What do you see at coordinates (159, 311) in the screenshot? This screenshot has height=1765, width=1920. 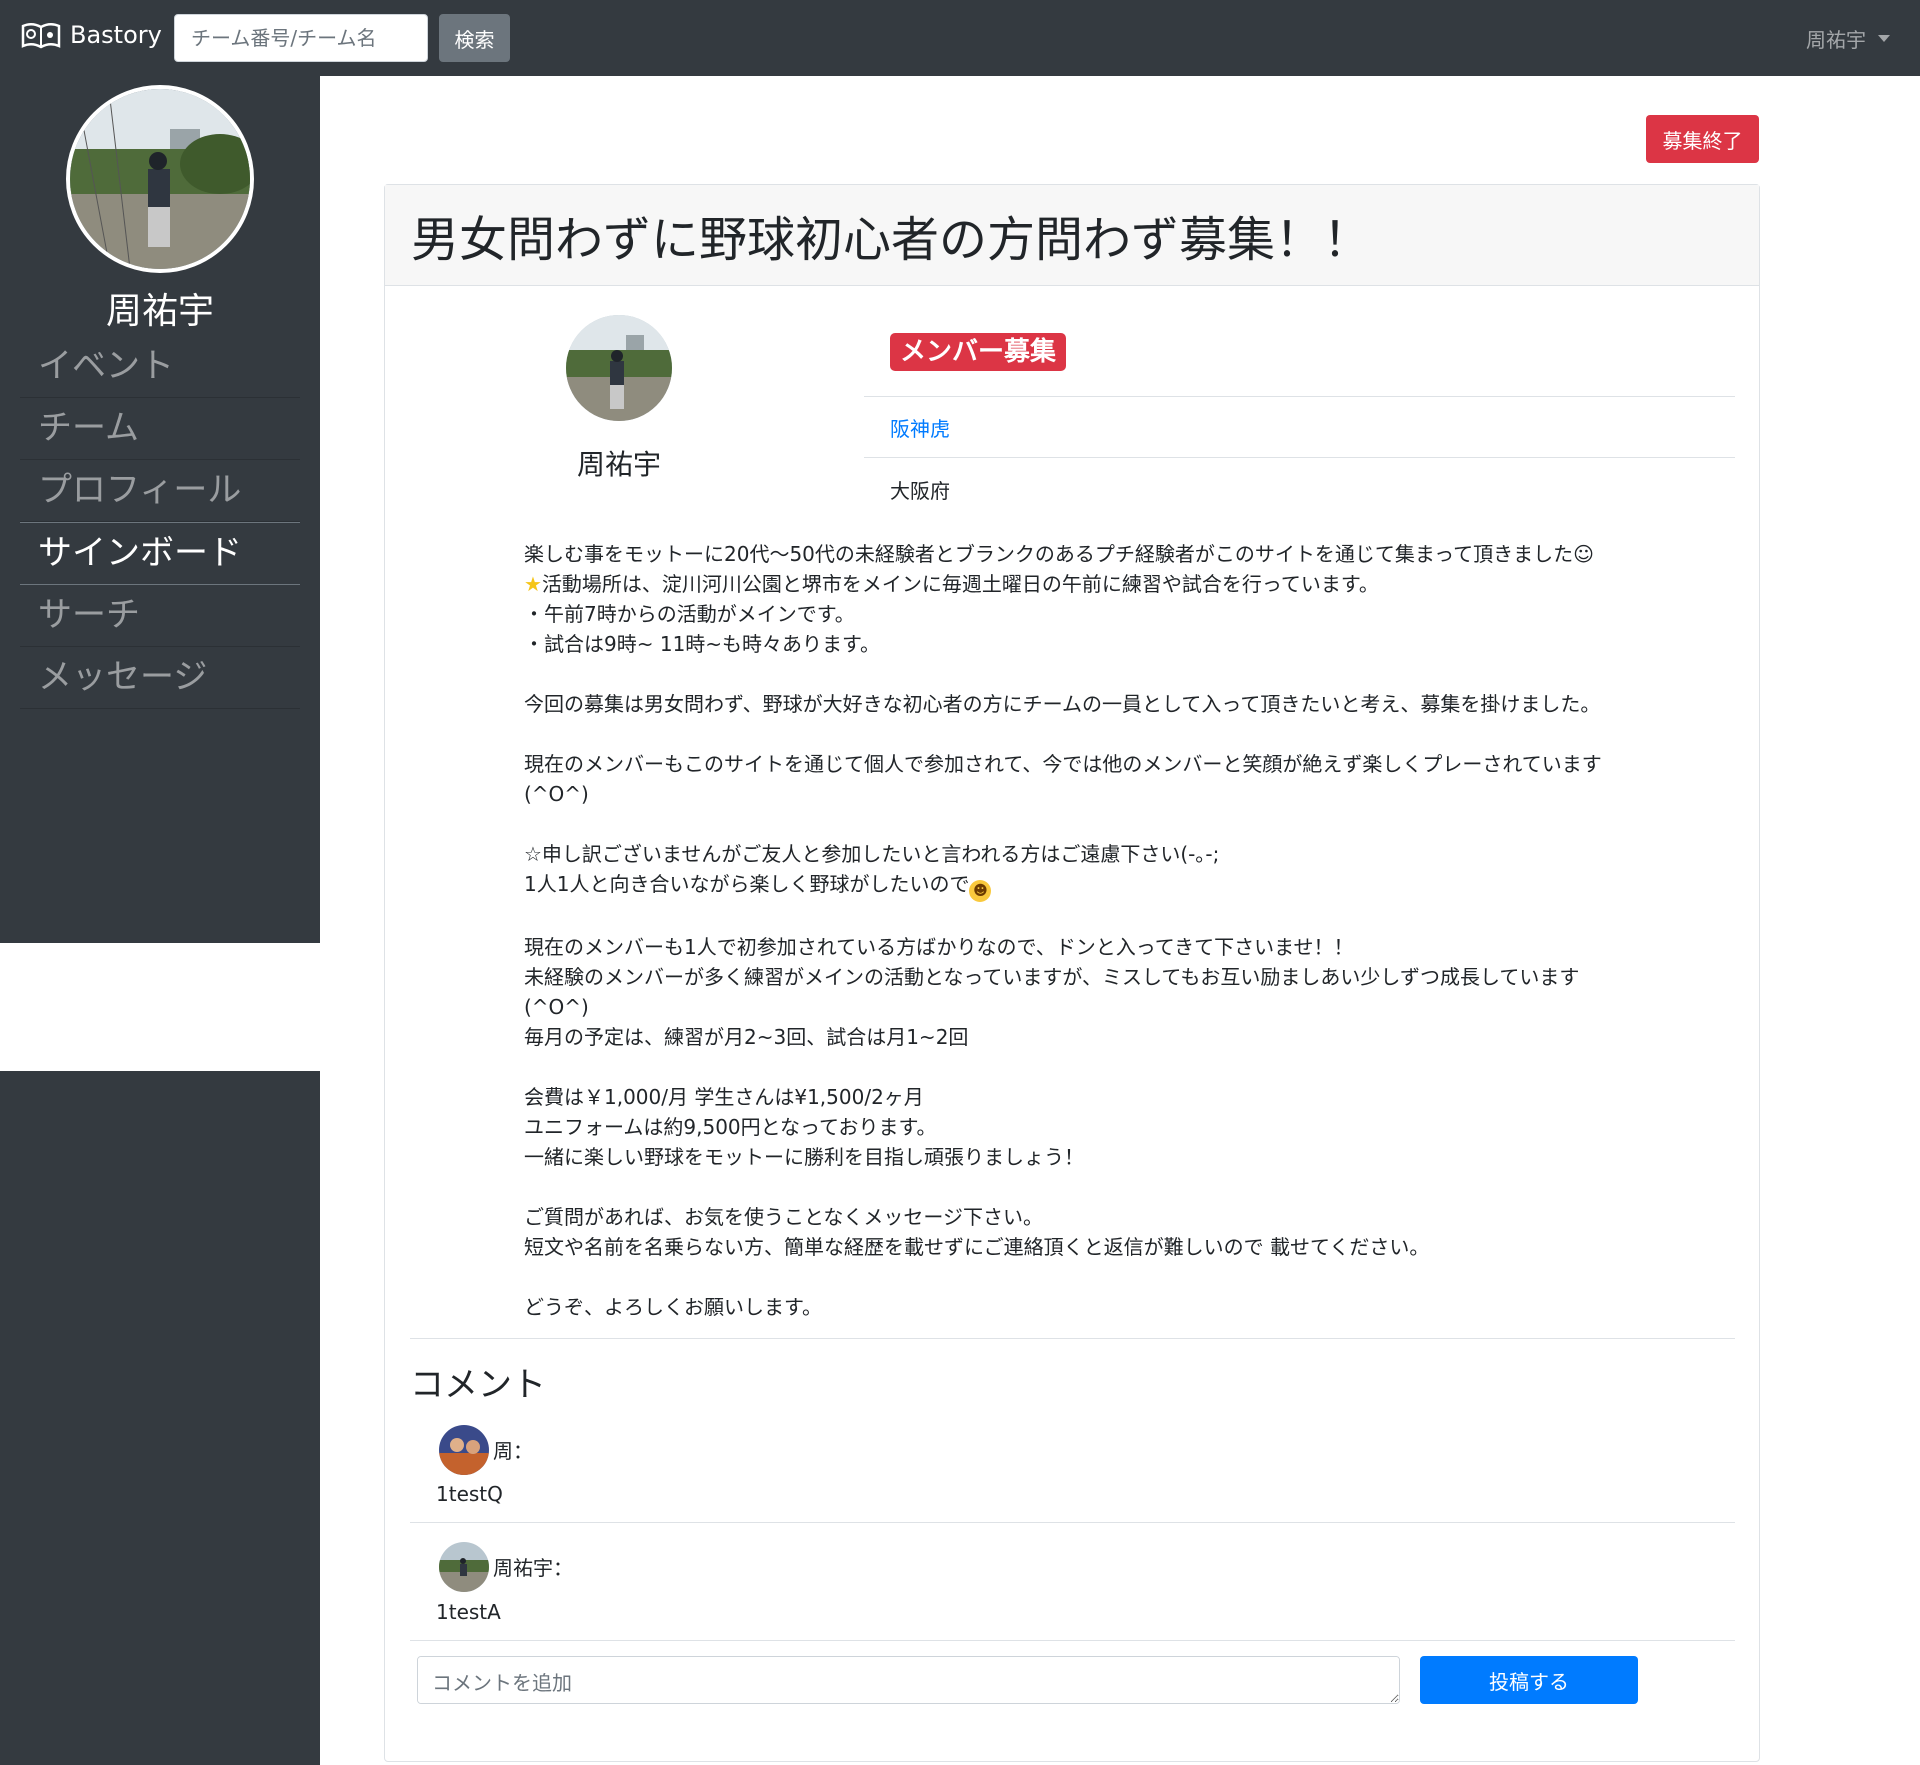 I see `sidebar-user-name: 周祐宇` at bounding box center [159, 311].